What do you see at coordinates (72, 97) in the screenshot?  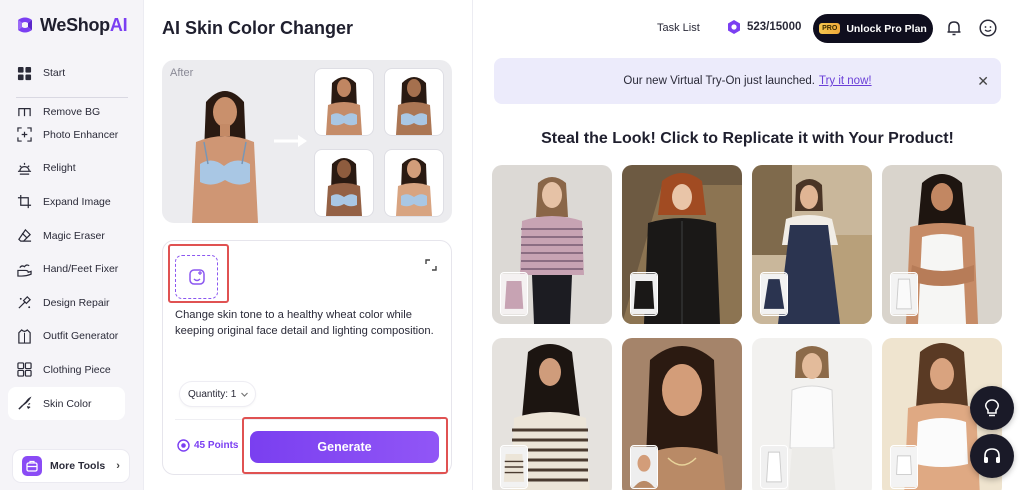 I see `sidebar-divider` at bounding box center [72, 97].